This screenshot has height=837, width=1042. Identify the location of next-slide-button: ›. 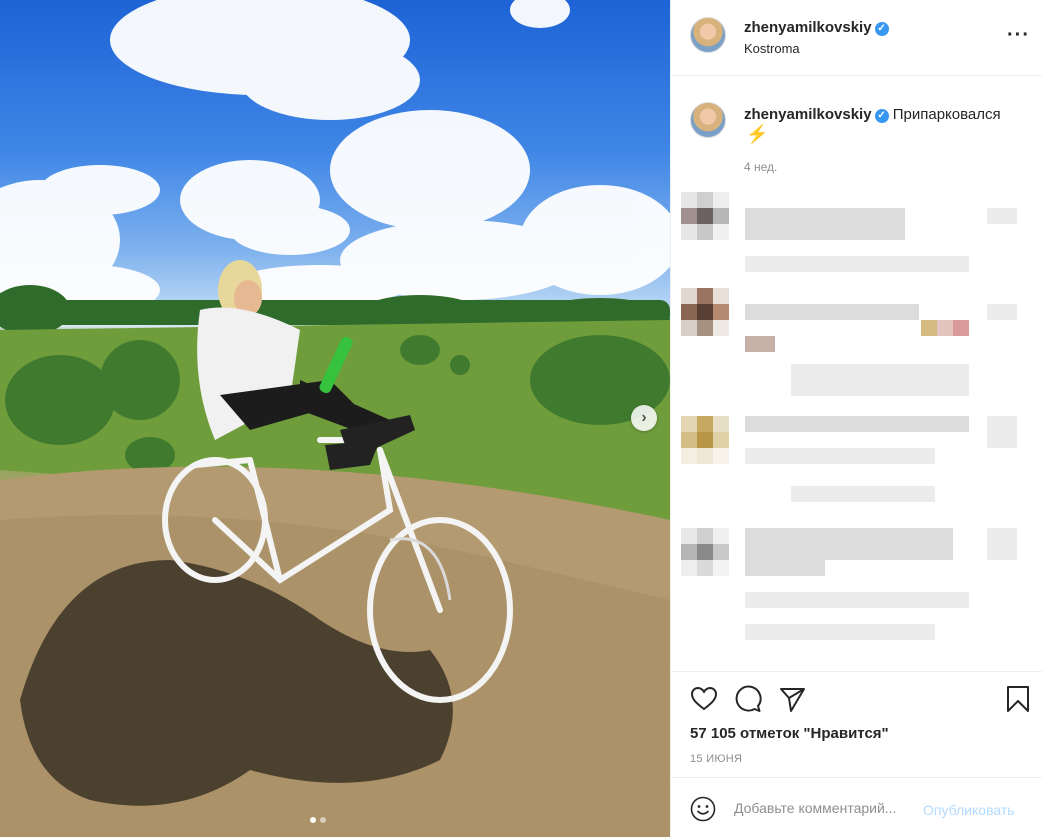
(644, 418).